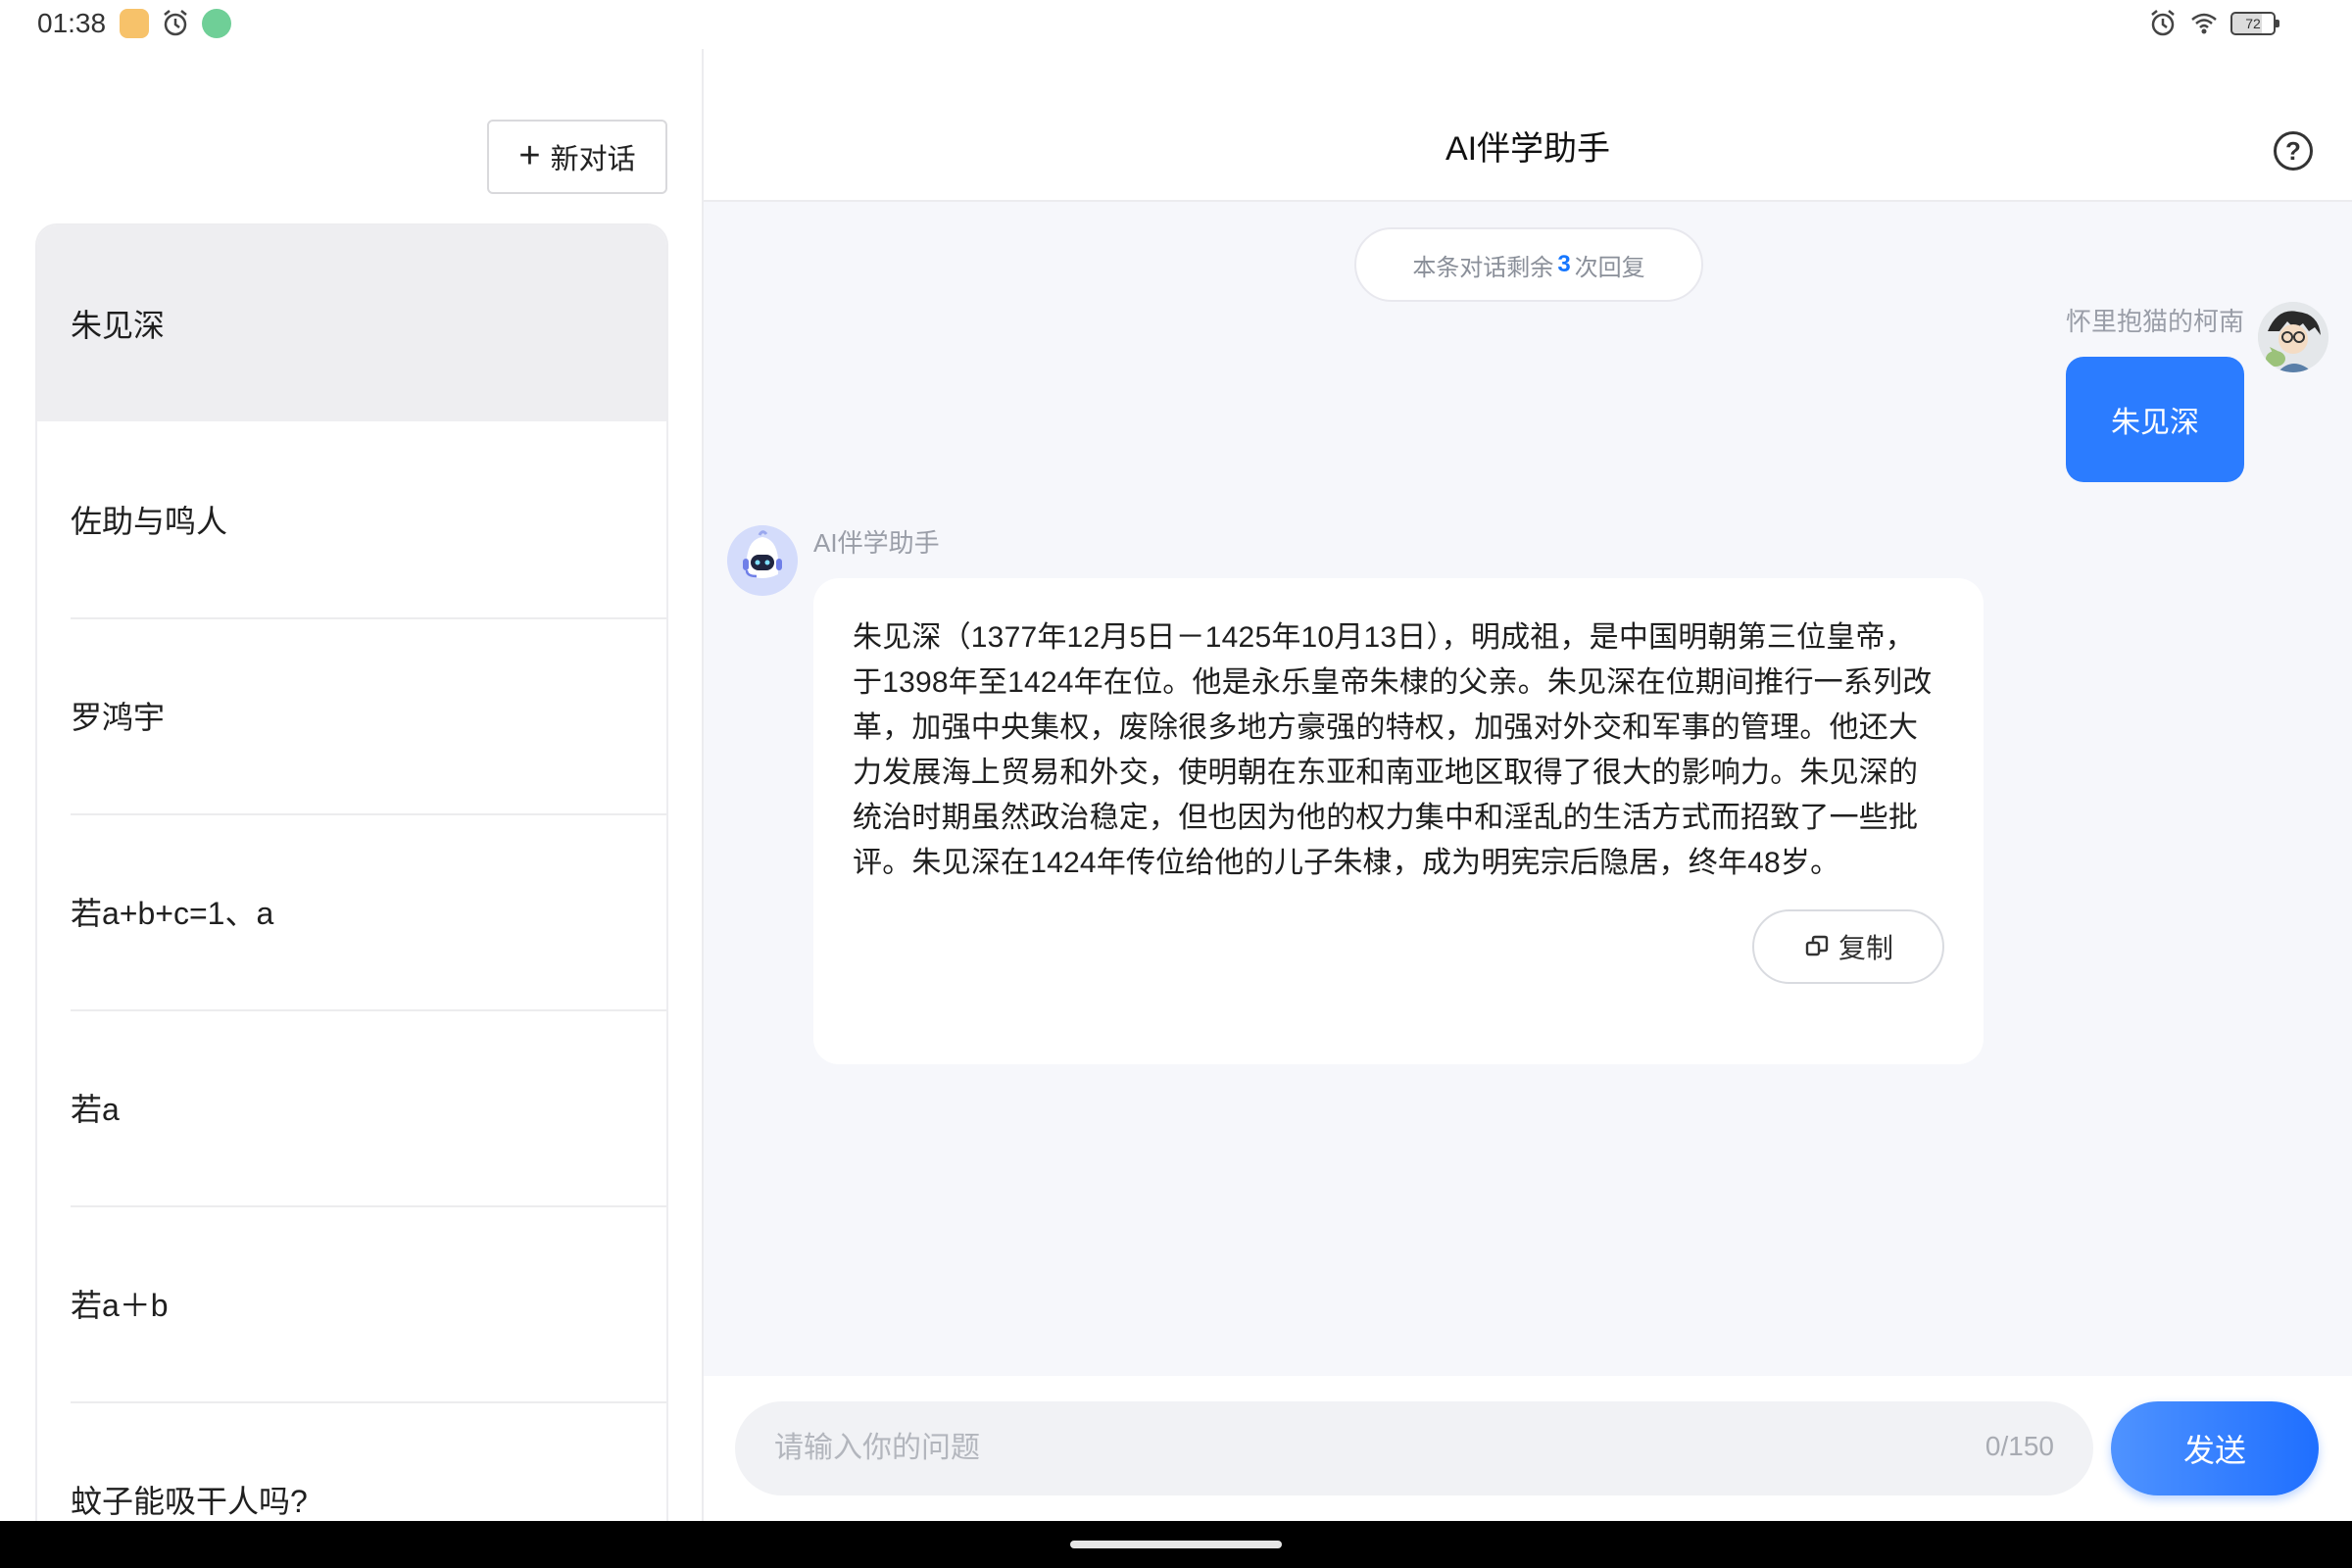  Describe the element at coordinates (172, 913) in the screenshot. I see `history-item-label: 若a+b+c=1、a` at that location.